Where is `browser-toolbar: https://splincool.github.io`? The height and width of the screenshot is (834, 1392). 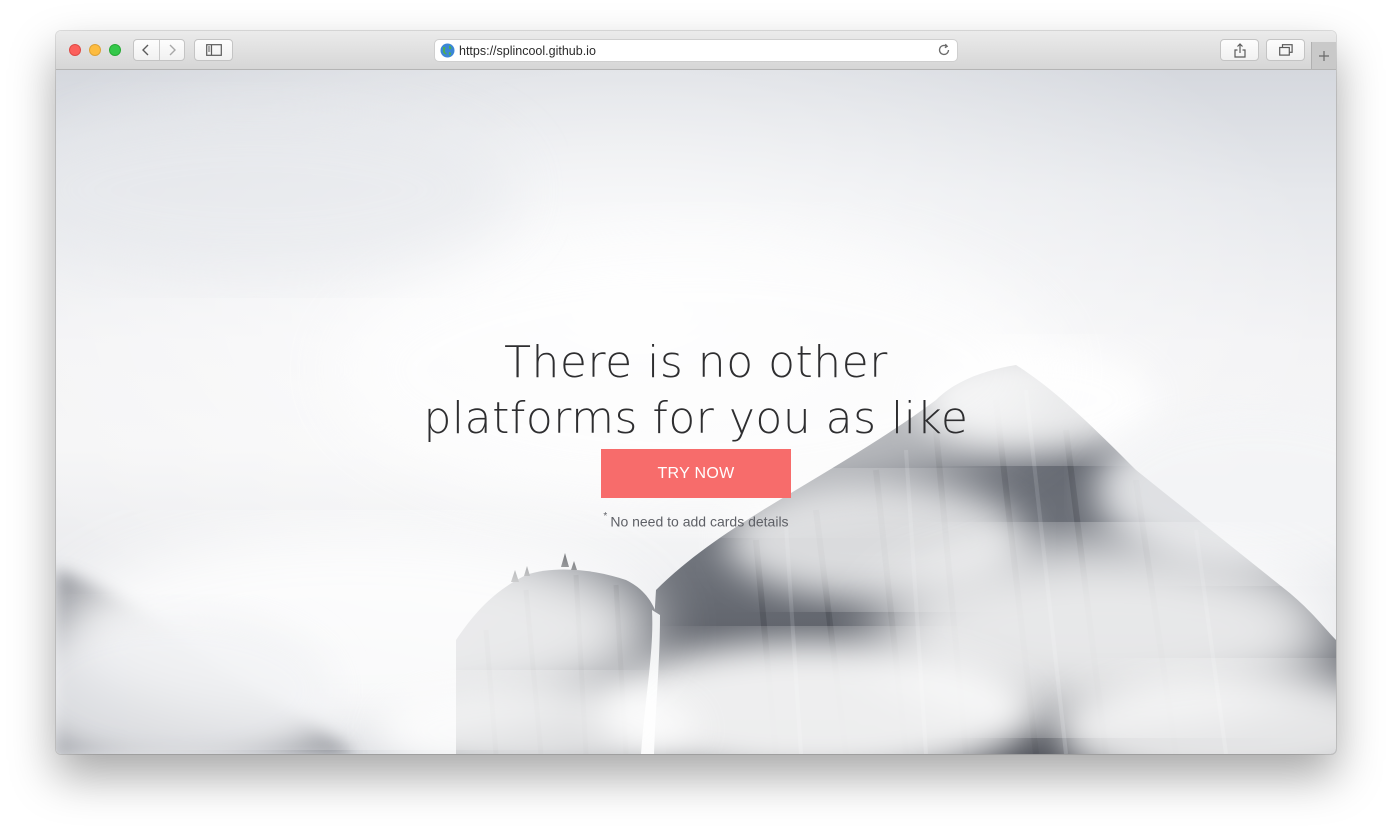 browser-toolbar: https://splincool.github.io is located at coordinates (696, 50).